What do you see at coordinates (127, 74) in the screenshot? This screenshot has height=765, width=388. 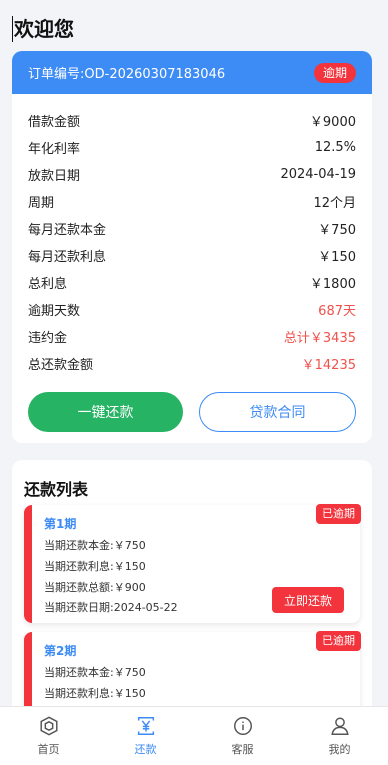 I see `order-number: 订单编号:OD-20260307183046` at bounding box center [127, 74].